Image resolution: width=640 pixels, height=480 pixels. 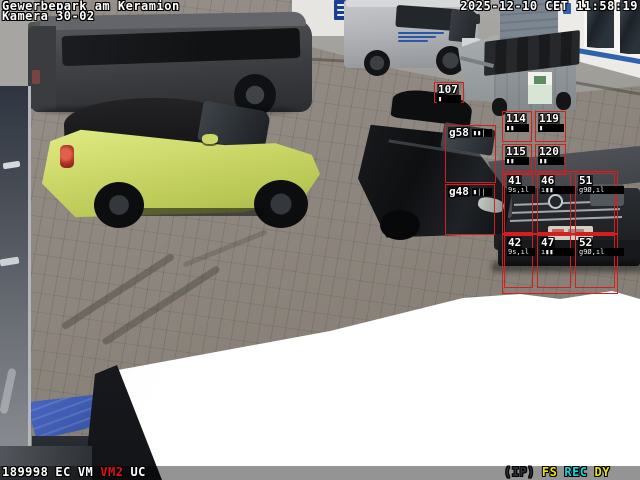 What do you see at coordinates (85, 472) in the screenshot?
I see `flag-vm: VM` at bounding box center [85, 472].